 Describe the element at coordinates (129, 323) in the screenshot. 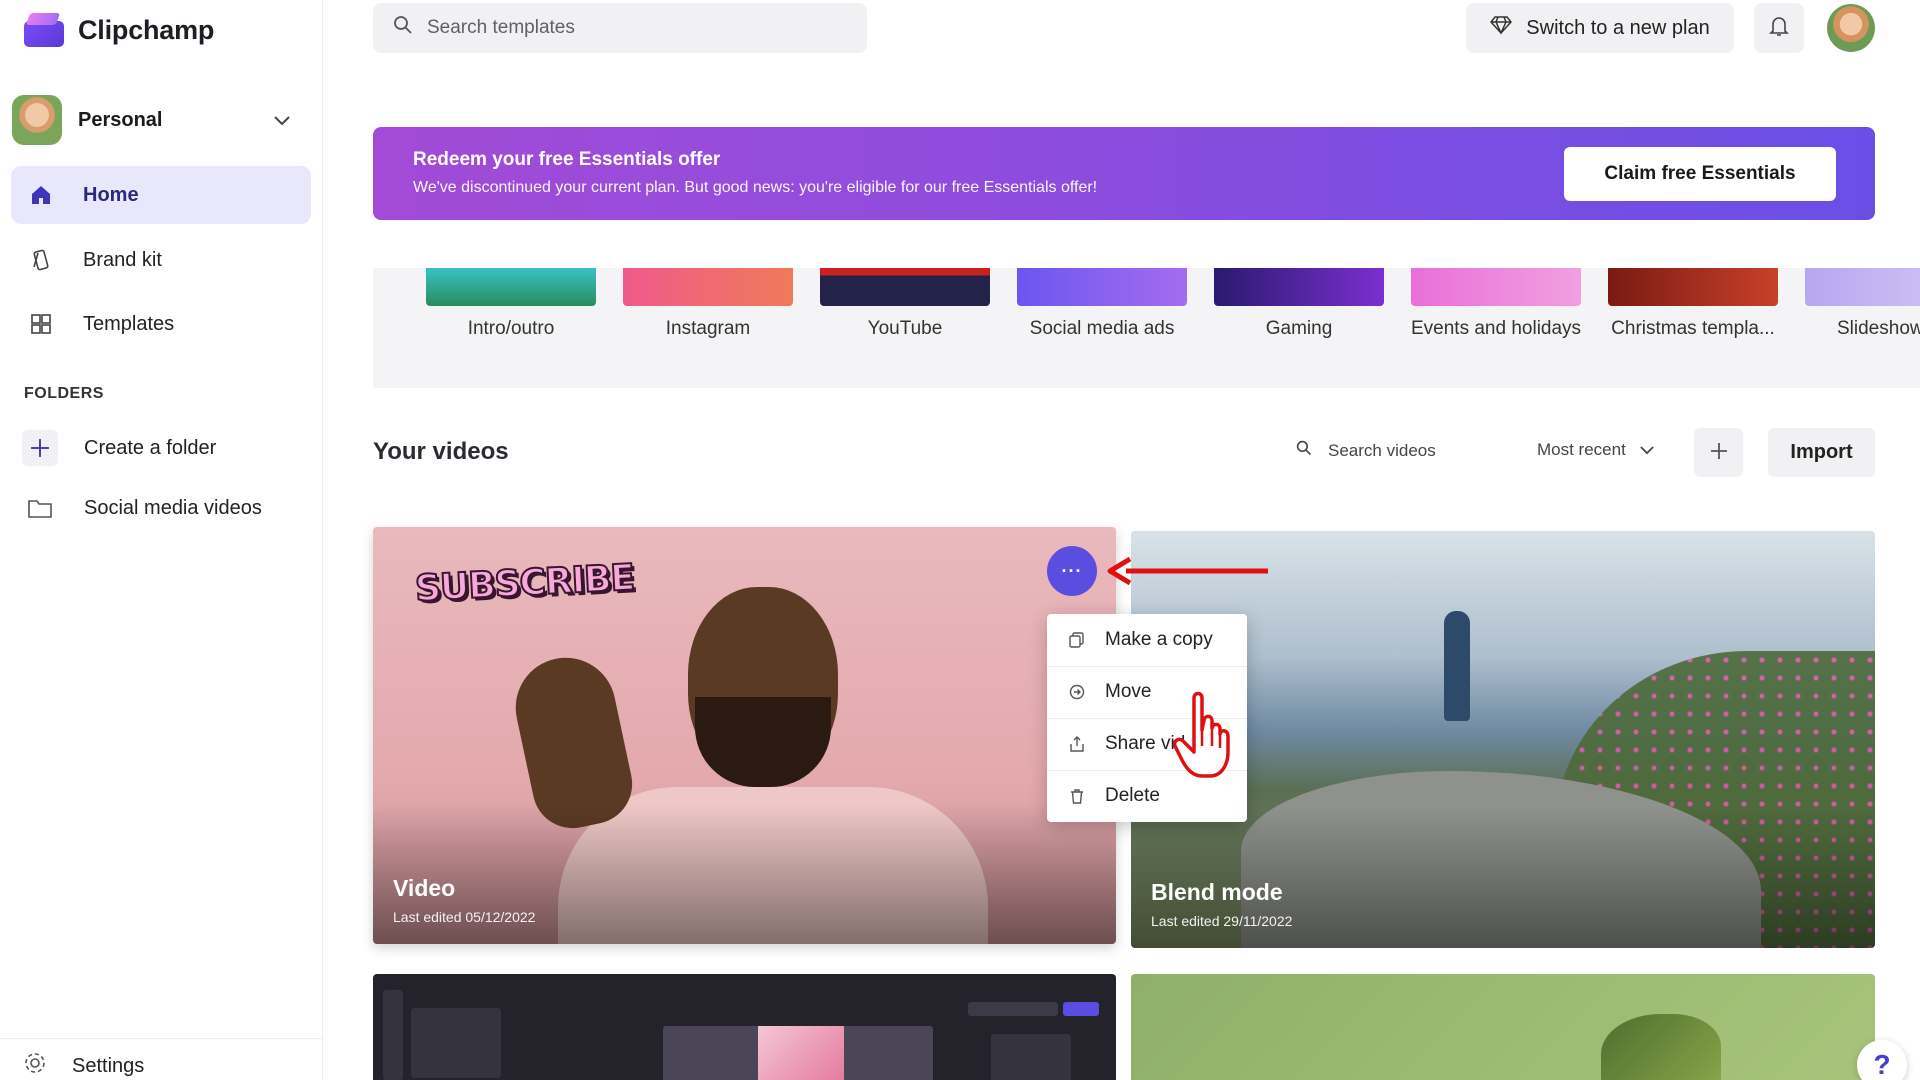

I see `sidebar-item-label: Templates` at that location.